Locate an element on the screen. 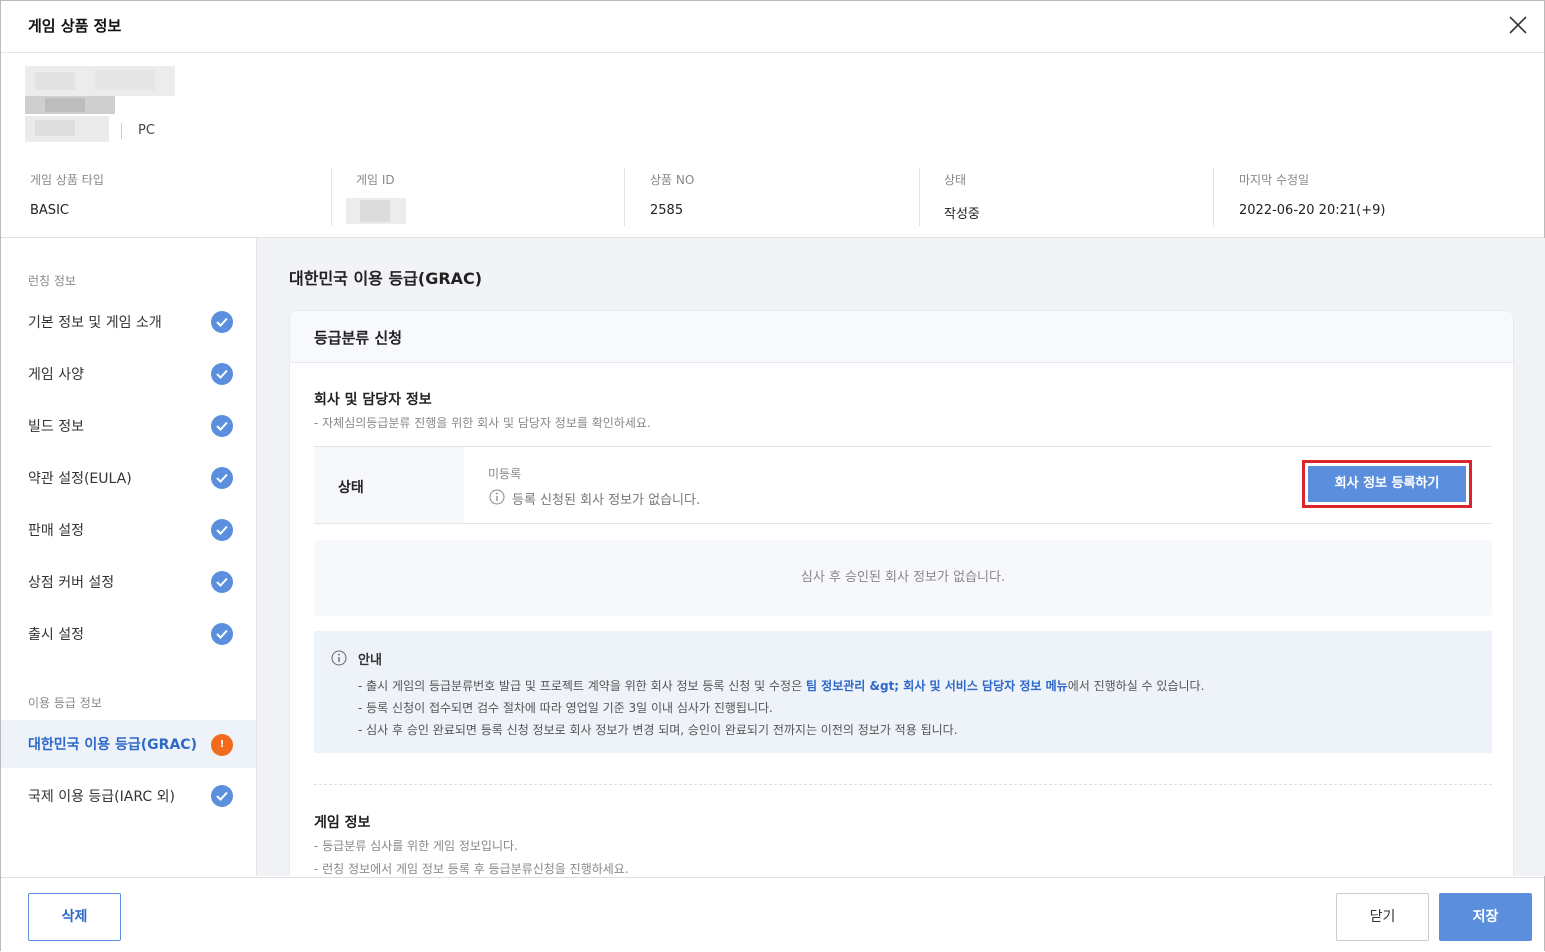 The image size is (1545, 952). save-button: 저장 is located at coordinates (1485, 917).